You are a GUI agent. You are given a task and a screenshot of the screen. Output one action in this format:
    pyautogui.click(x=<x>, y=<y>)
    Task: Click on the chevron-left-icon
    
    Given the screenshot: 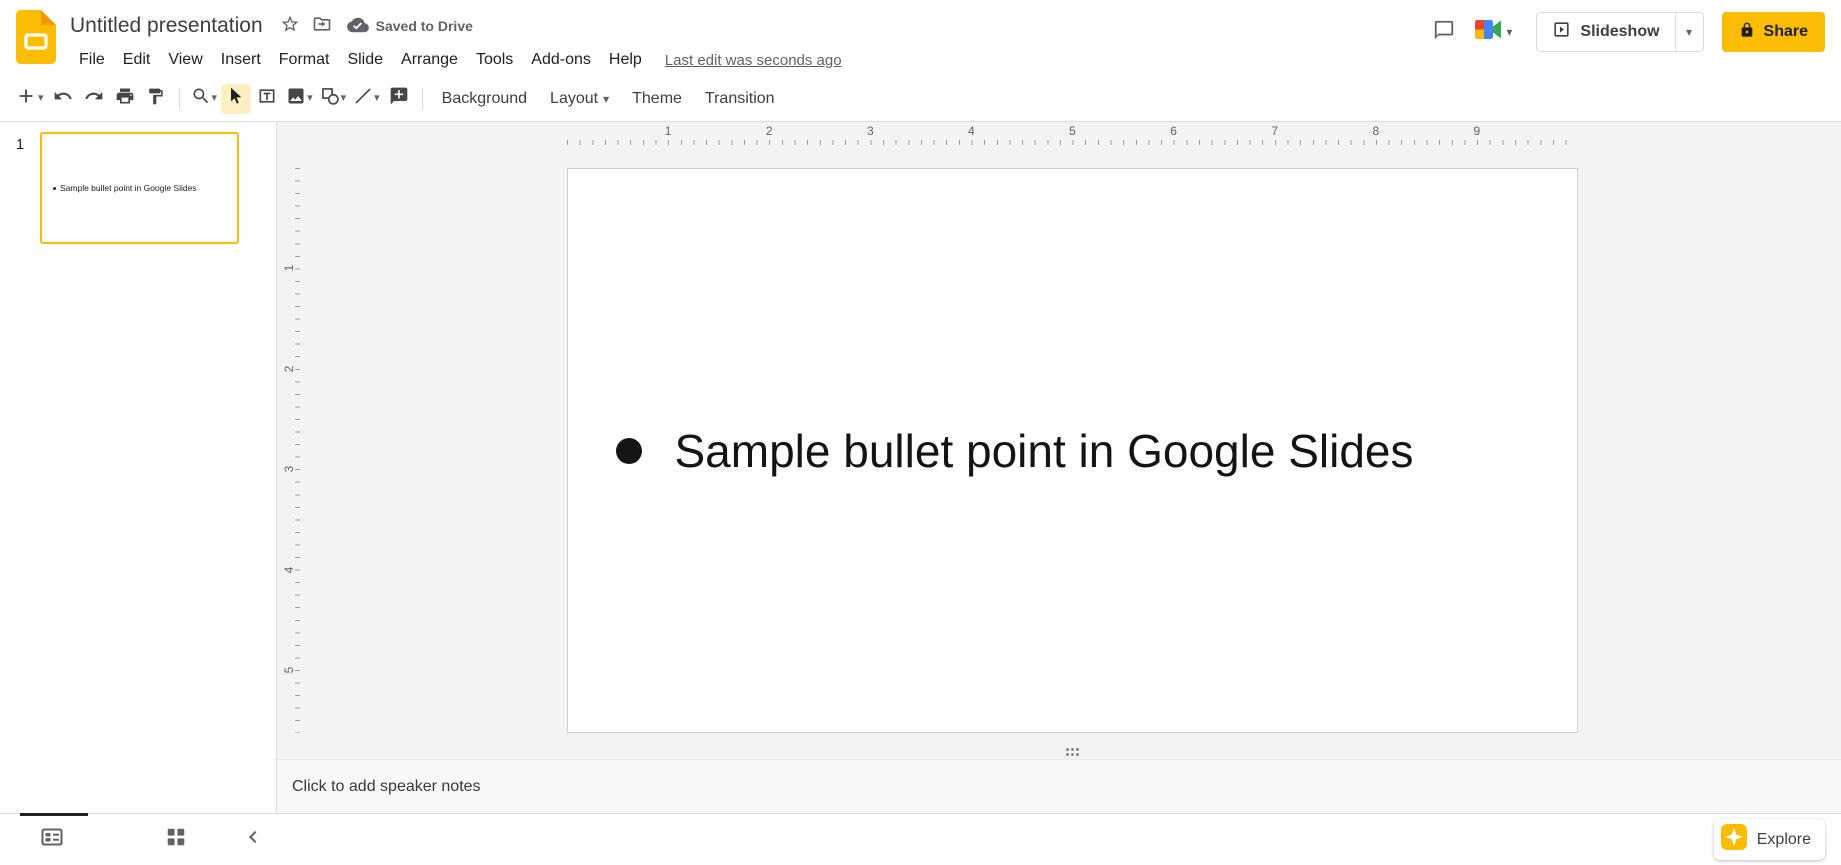 What is the action you would take?
    pyautogui.click(x=253, y=839)
    